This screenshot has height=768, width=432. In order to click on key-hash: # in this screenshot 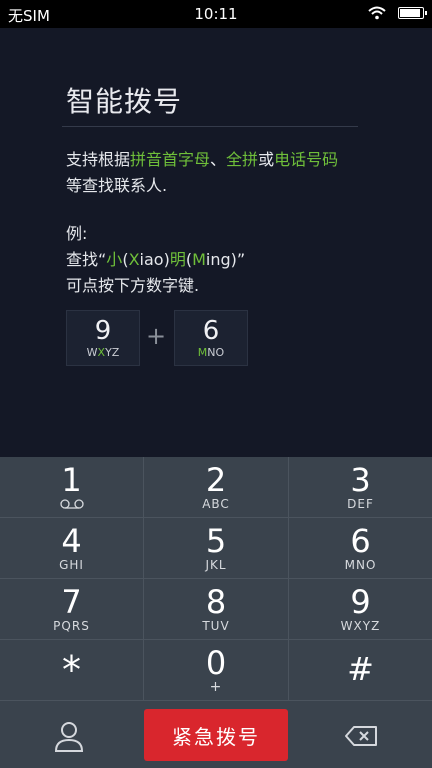, I will do `click(360, 670)`.